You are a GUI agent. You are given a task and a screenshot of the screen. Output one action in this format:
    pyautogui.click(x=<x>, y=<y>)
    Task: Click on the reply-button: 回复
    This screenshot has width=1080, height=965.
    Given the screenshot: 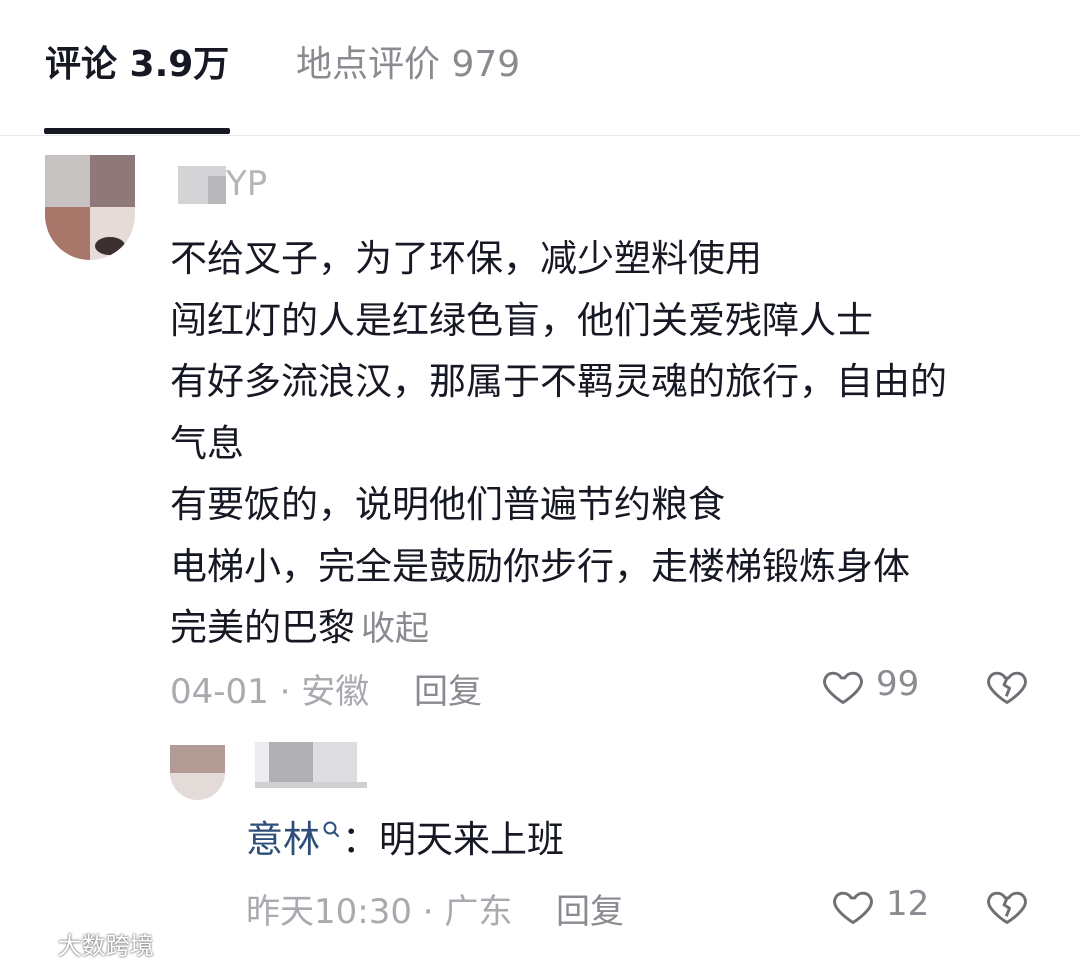 What is the action you would take?
    pyautogui.click(x=448, y=688)
    